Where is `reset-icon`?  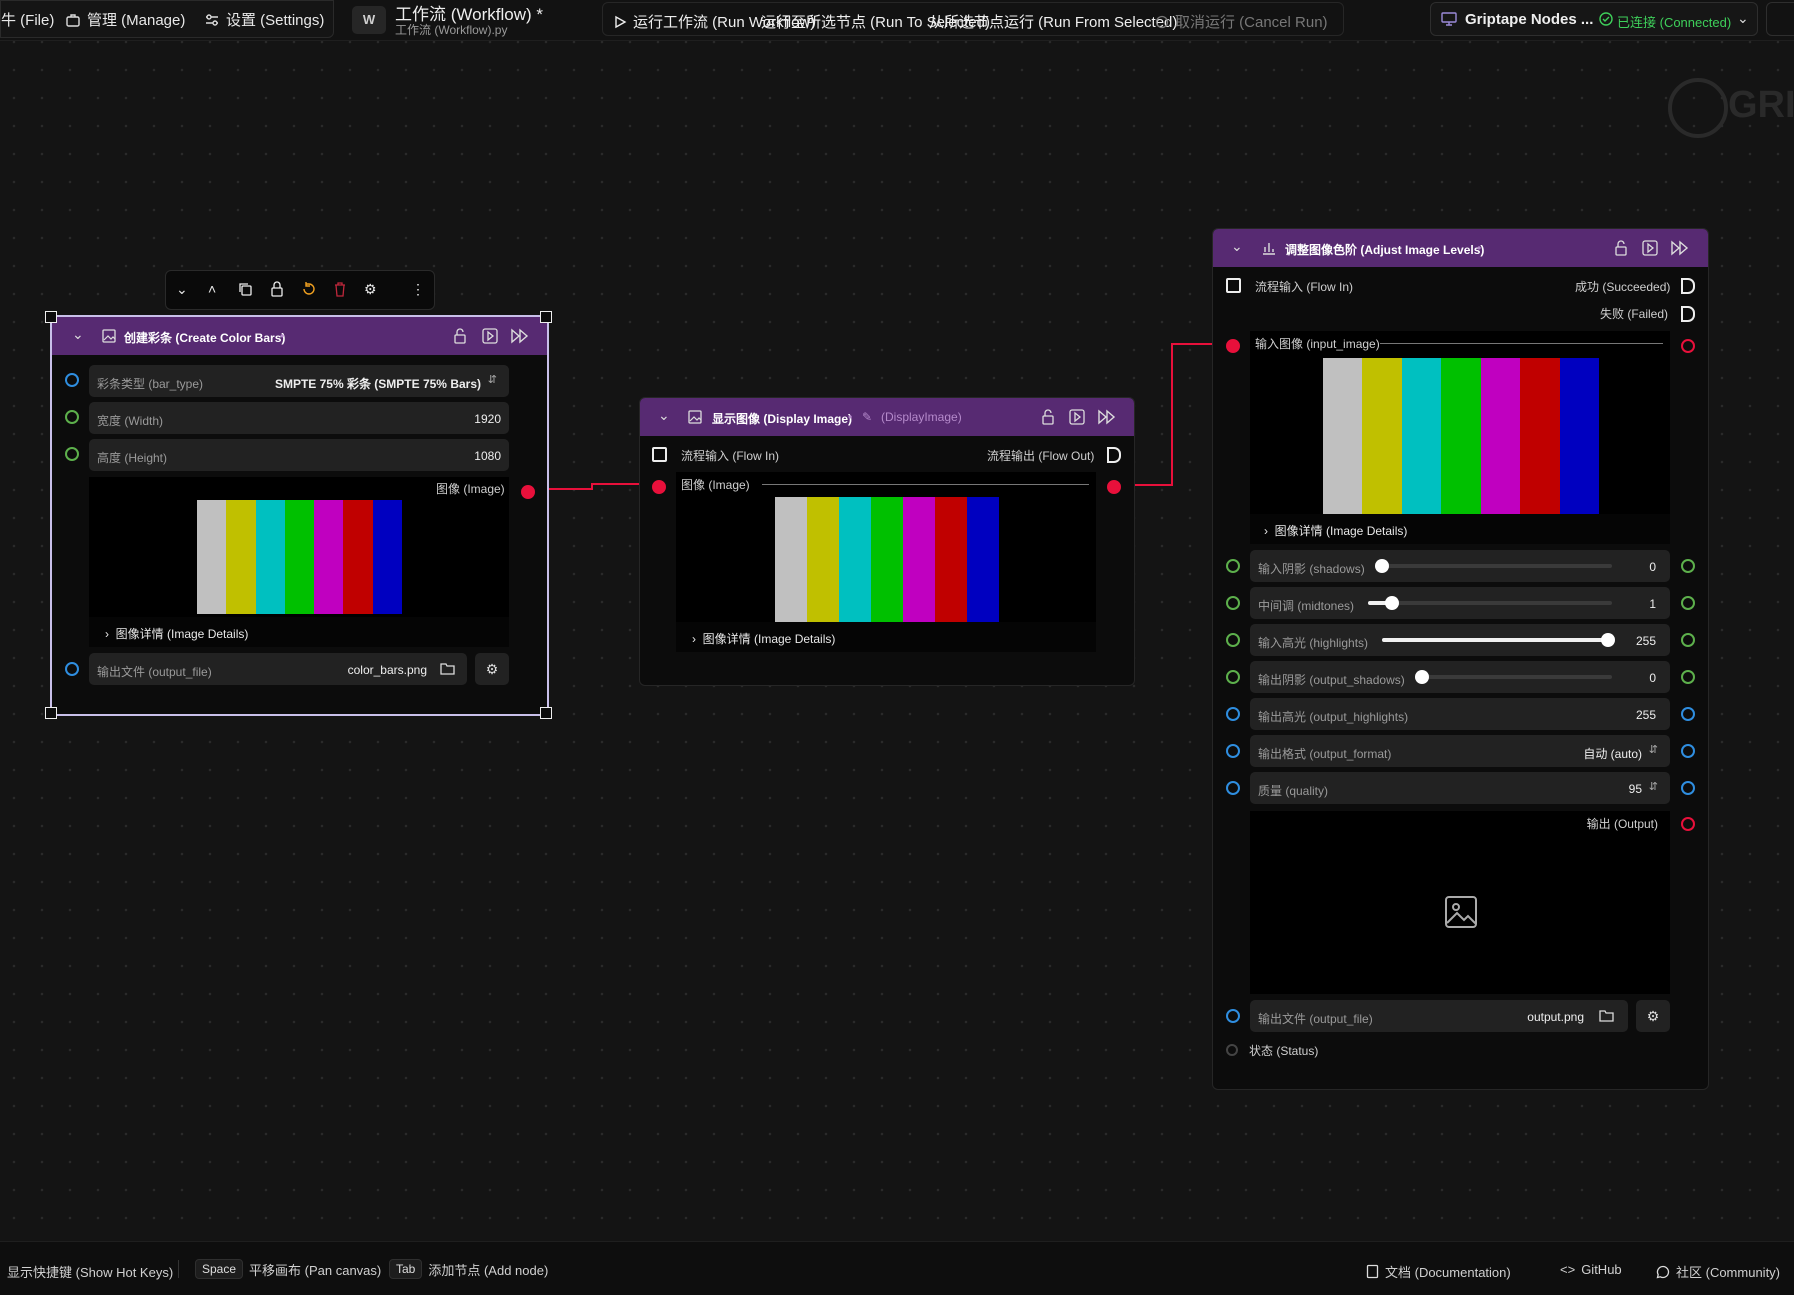 reset-icon is located at coordinates (308, 289).